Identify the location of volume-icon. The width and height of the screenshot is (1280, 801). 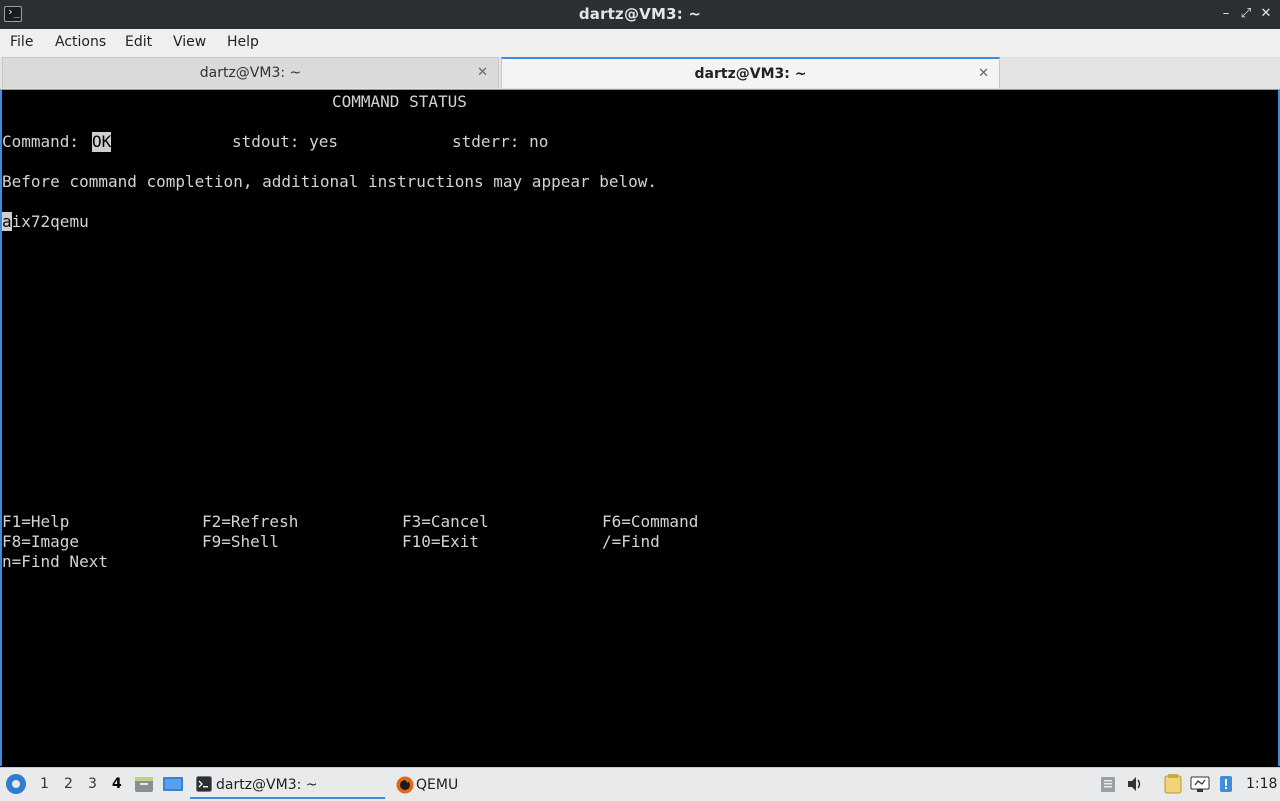
(1135, 784).